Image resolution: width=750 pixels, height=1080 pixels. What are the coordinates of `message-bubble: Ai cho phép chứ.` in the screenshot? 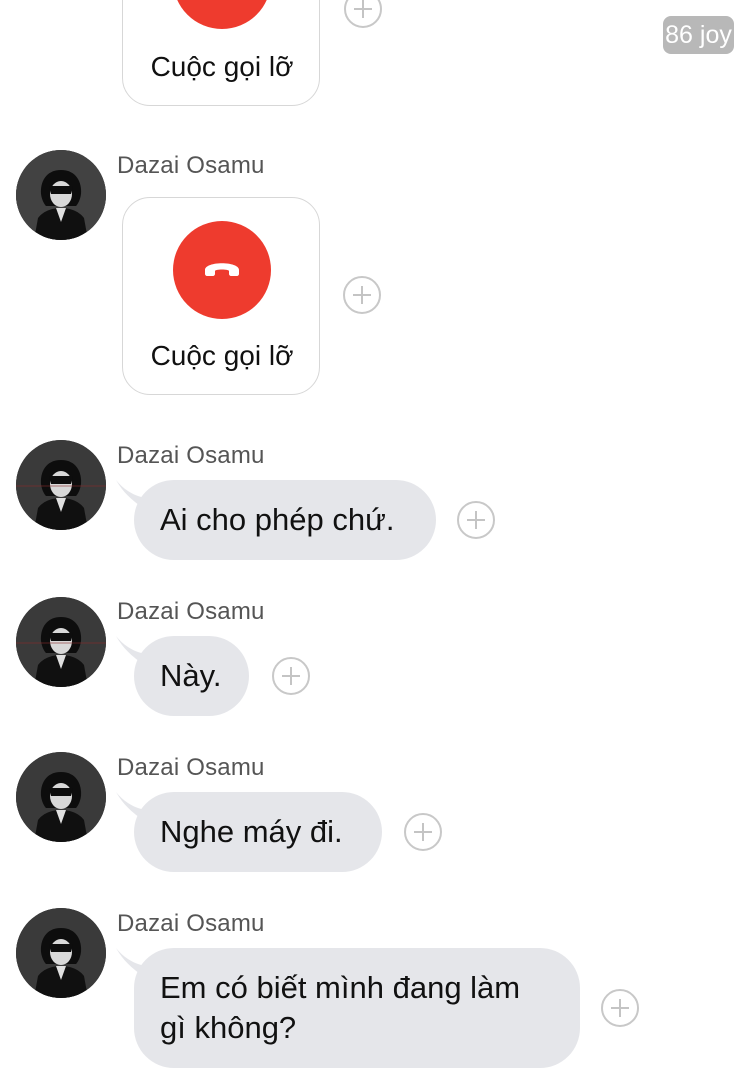 It's located at (285, 520).